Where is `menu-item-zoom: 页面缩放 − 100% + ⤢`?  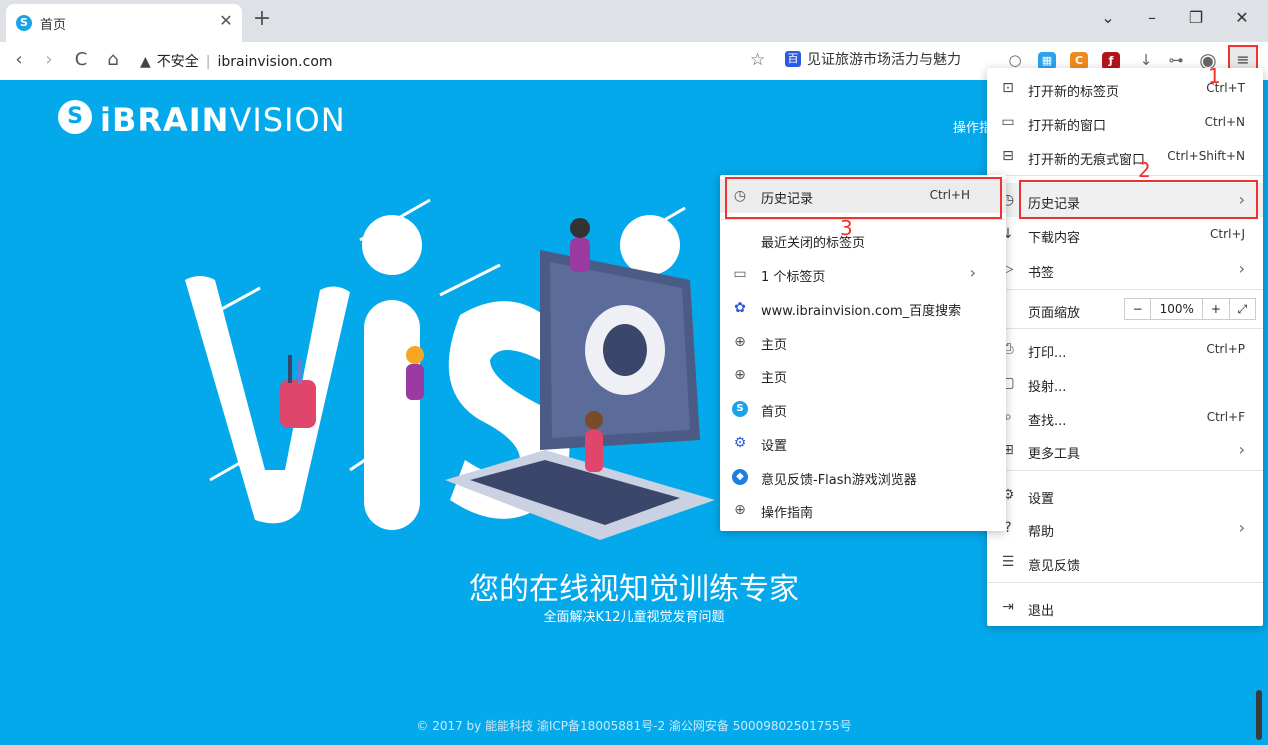 menu-item-zoom: 页面缩放 − 100% + ⤢ is located at coordinates (1125, 309).